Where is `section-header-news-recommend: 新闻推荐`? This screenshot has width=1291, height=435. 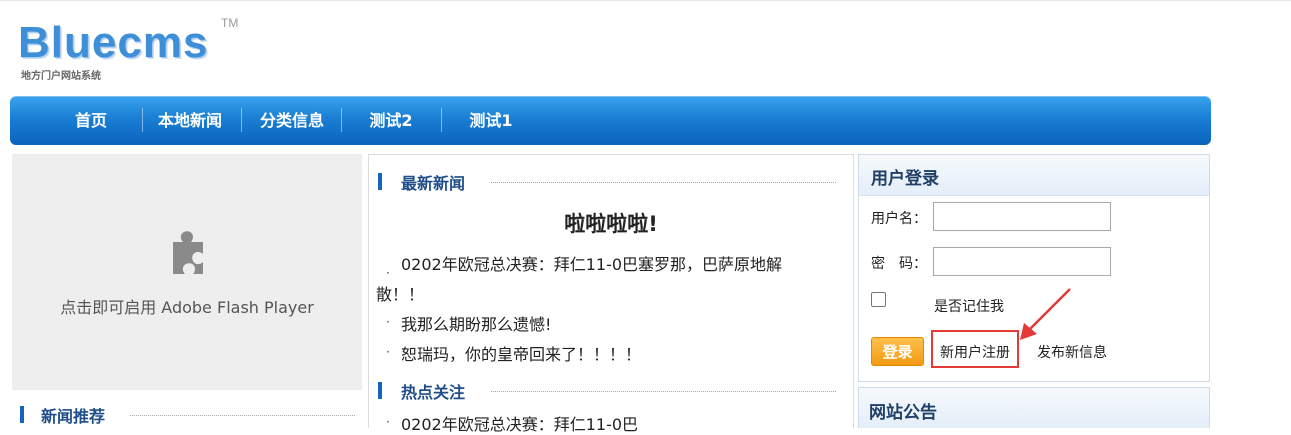
section-header-news-recommend: 新闻推荐 is located at coordinates (191, 414).